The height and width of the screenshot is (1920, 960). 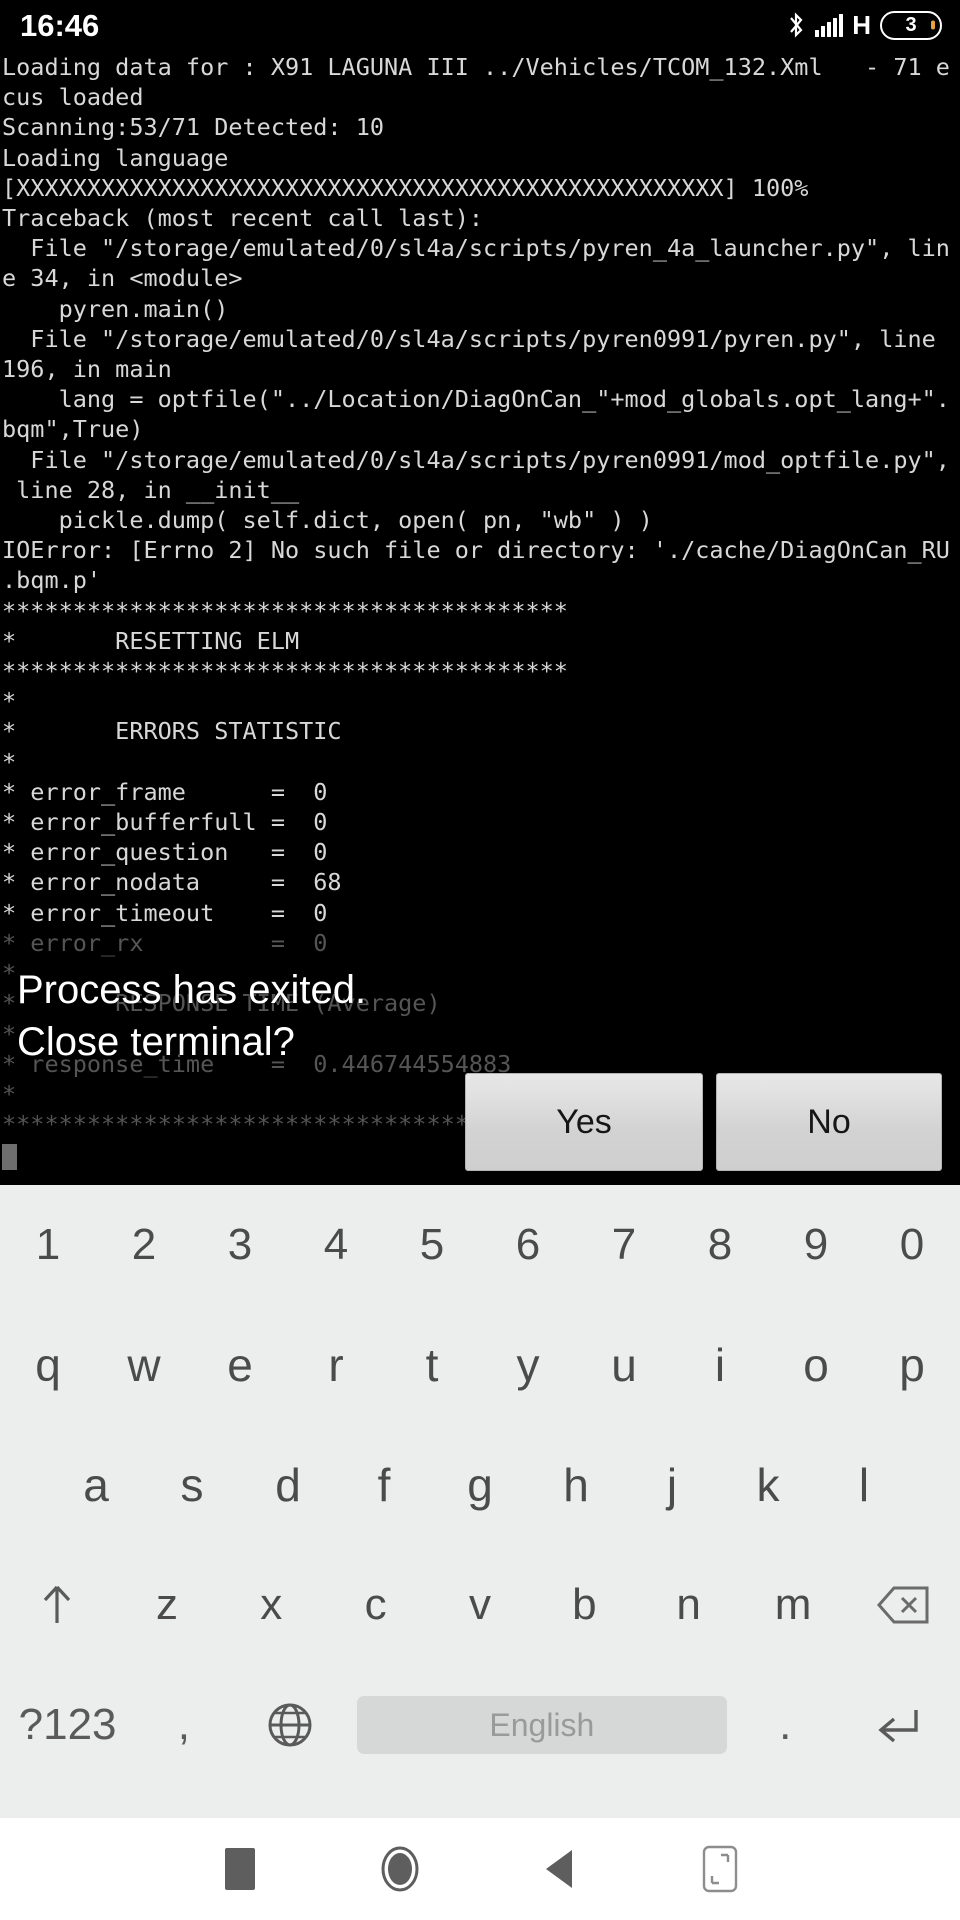 What do you see at coordinates (689, 1605) in the screenshot?
I see `key-n: n` at bounding box center [689, 1605].